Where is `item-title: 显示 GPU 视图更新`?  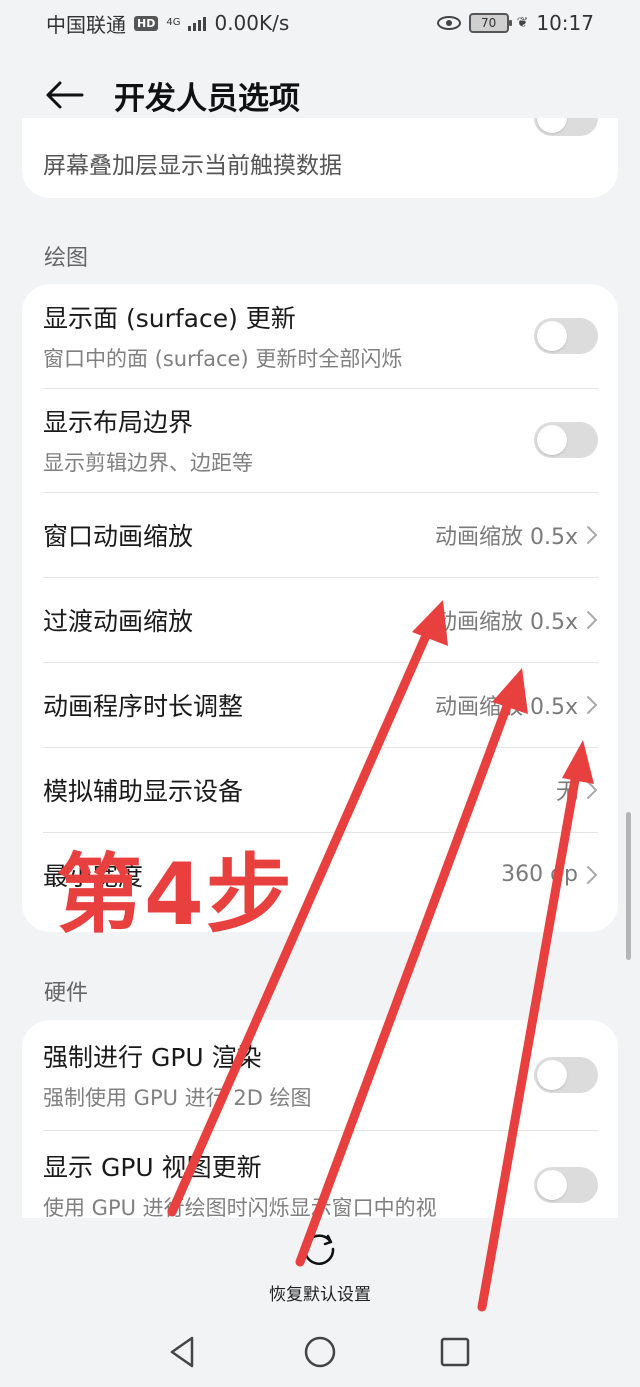 item-title: 显示 GPU 视图更新 is located at coordinates (152, 1167).